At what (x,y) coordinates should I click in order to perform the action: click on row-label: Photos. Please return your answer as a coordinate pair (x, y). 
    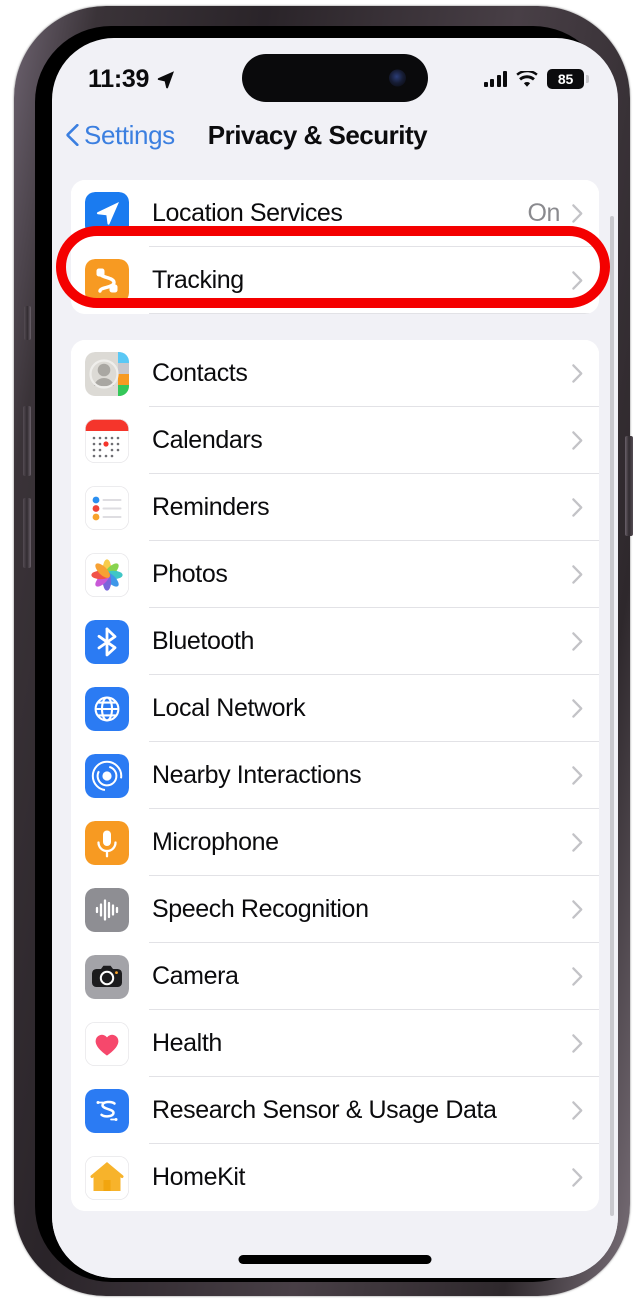
    Looking at the image, I should click on (190, 574).